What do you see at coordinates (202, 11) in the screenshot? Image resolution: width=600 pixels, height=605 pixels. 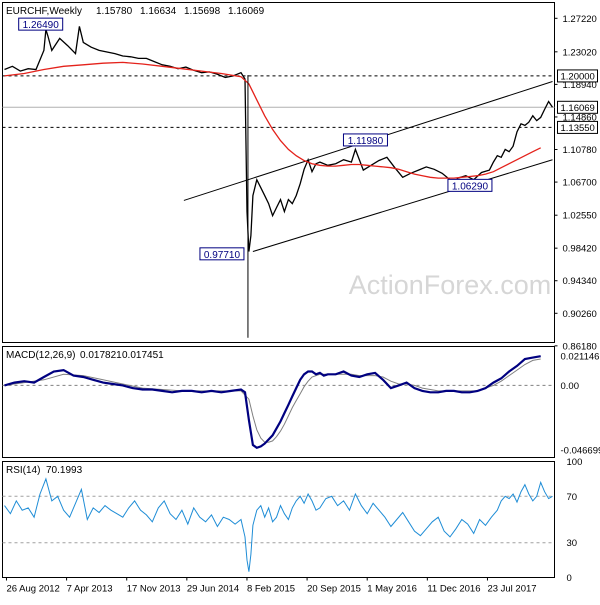 I see `price-header-low: 1.15698` at bounding box center [202, 11].